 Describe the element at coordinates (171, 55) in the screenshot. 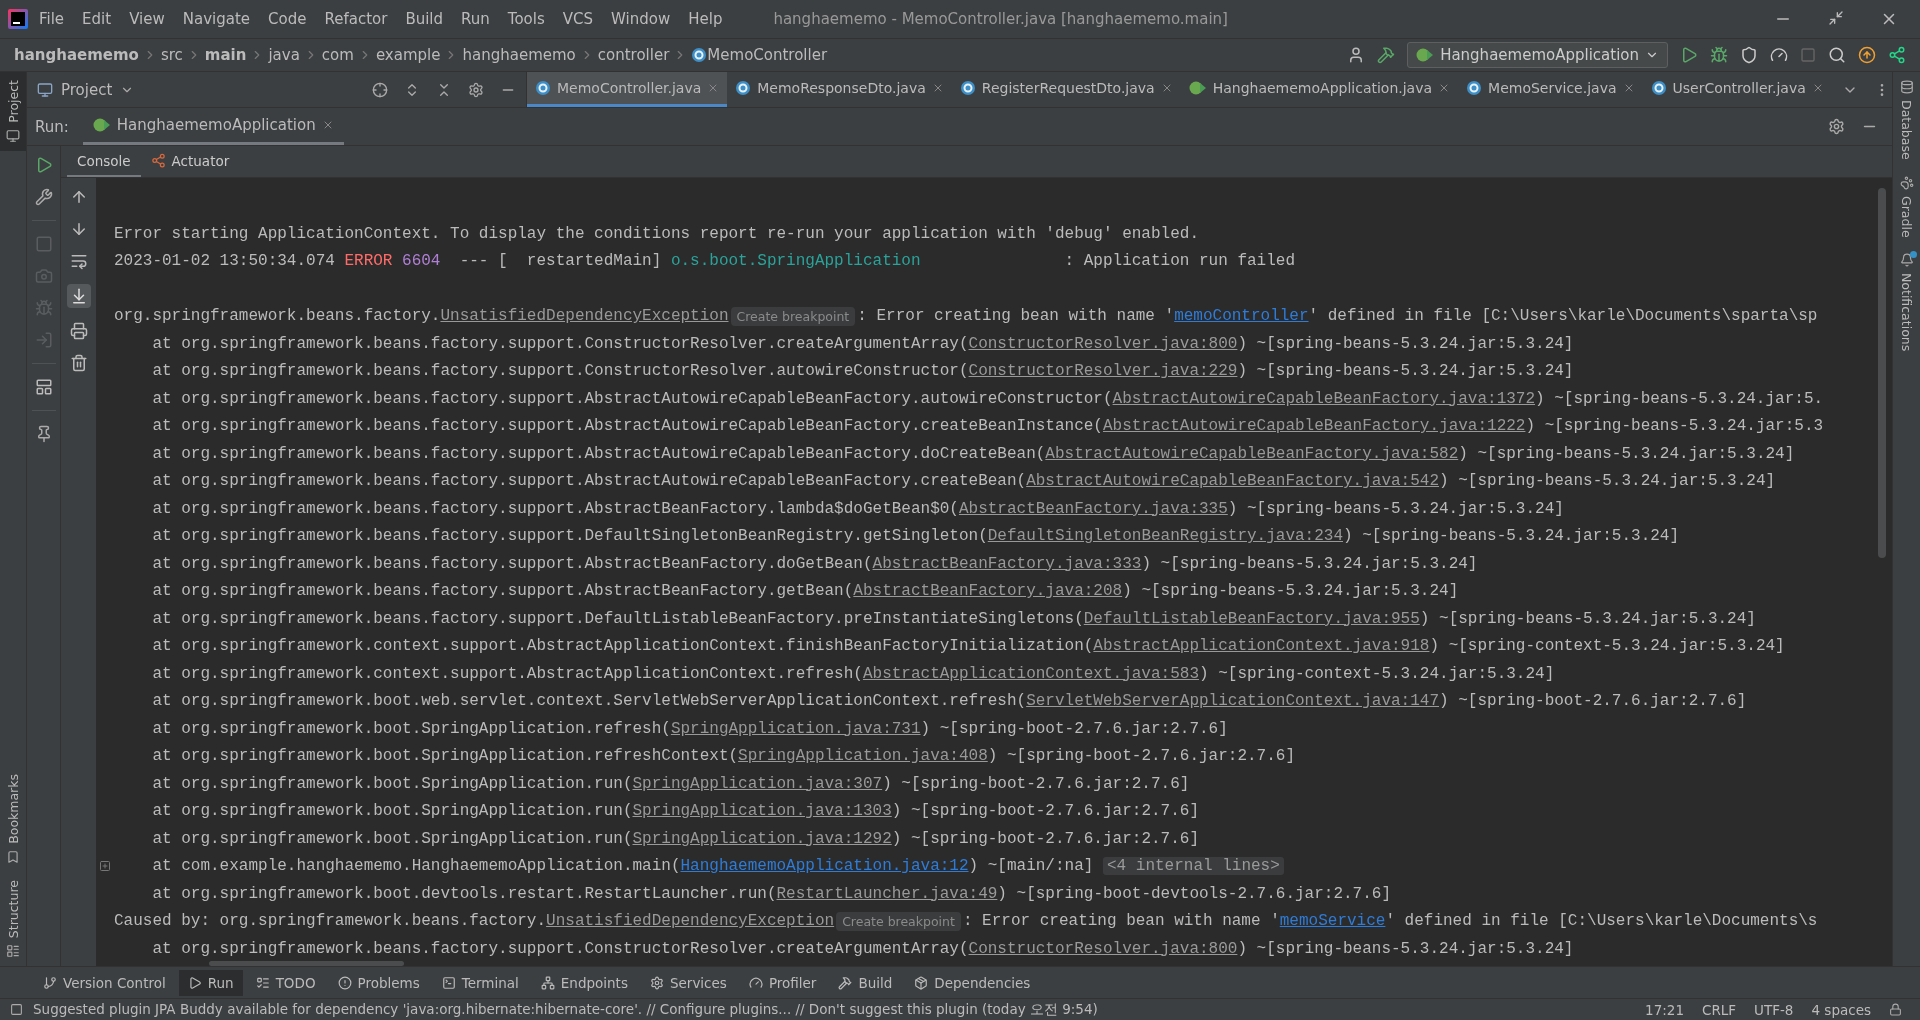

I see `breadcrumb: src` at that location.